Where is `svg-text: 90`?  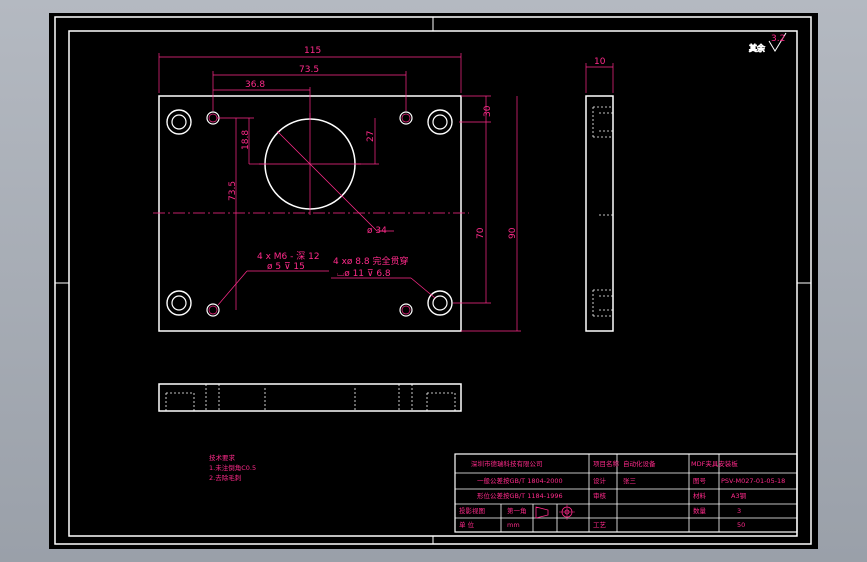 svg-text: 90 is located at coordinates (513, 233).